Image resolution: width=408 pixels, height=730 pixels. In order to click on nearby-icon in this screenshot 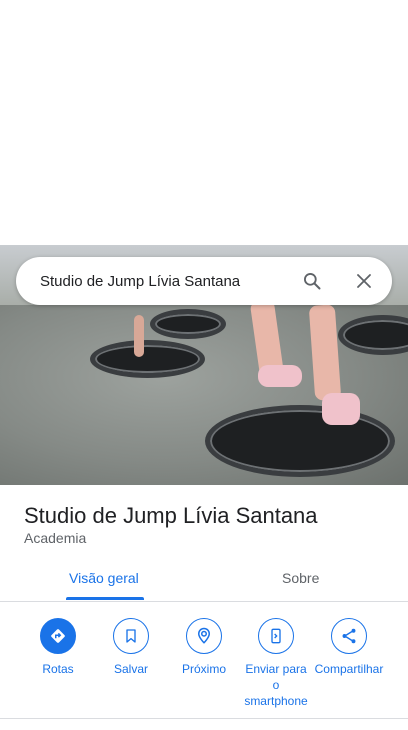, I will do `click(204, 636)`.